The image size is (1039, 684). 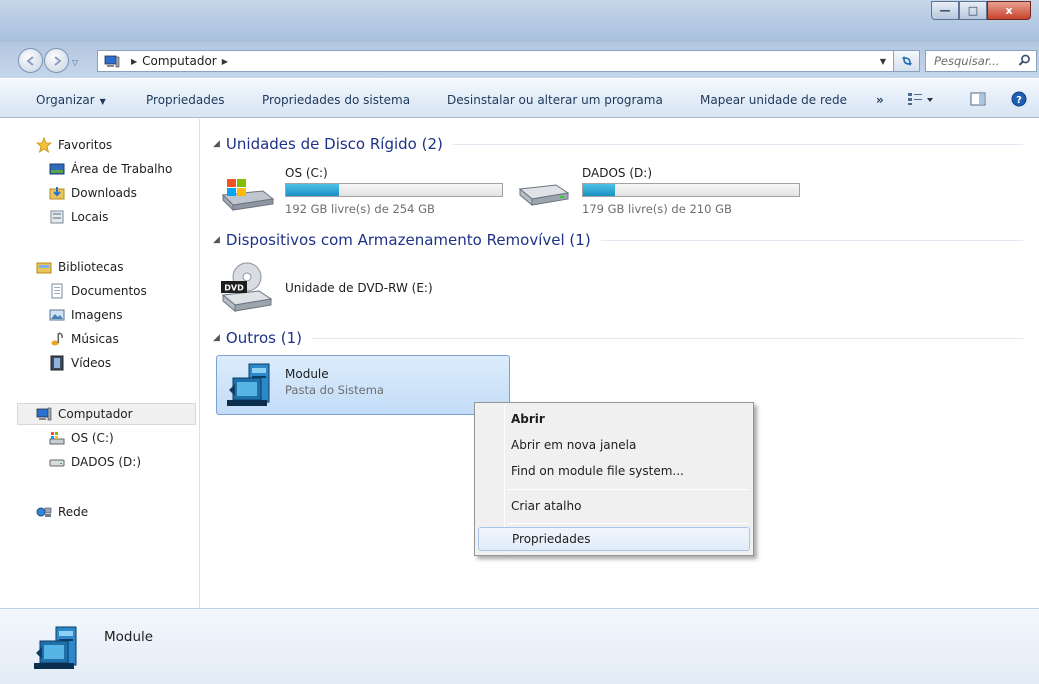 I want to click on close-button: x, so click(x=1009, y=10).